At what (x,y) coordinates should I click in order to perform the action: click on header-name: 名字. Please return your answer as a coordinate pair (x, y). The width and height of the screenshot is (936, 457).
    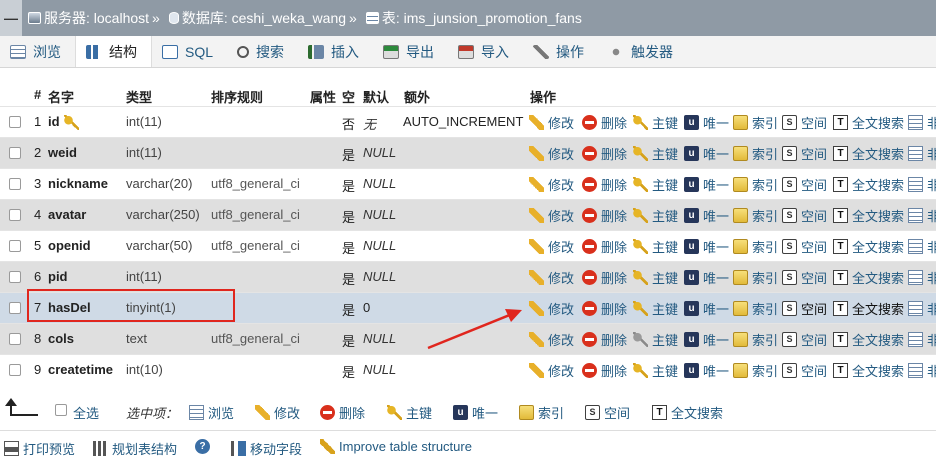
    Looking at the image, I should click on (61, 96).